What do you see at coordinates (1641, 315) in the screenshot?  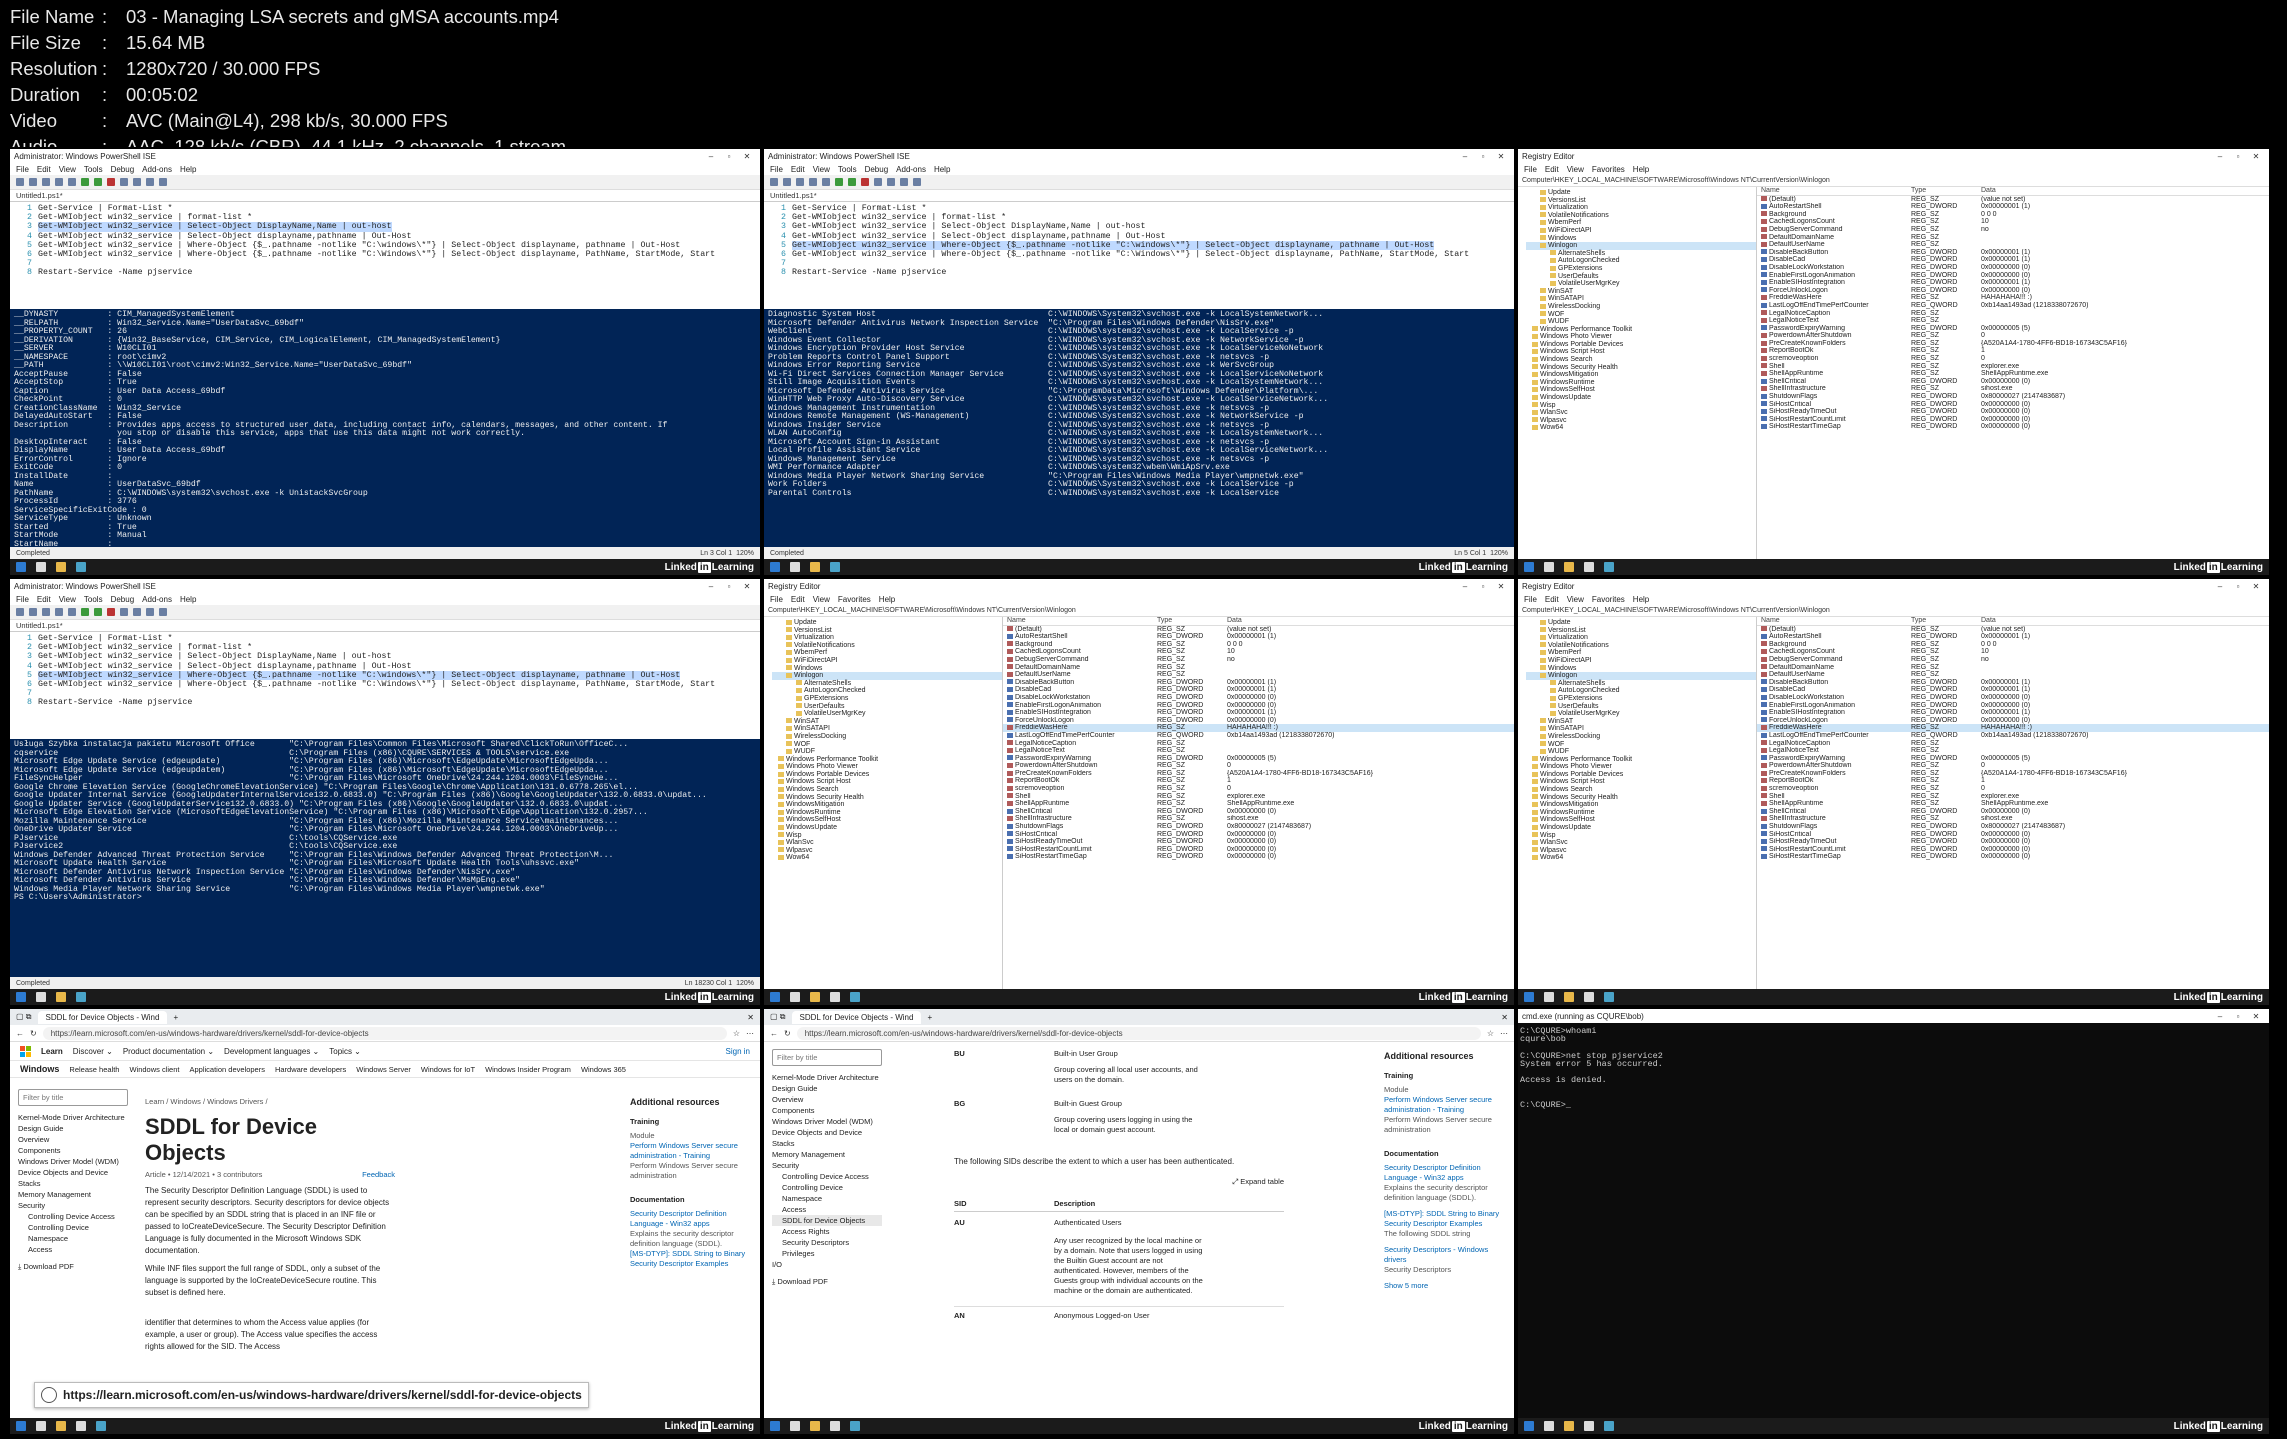 I see `tree-key: WOF` at bounding box center [1641, 315].